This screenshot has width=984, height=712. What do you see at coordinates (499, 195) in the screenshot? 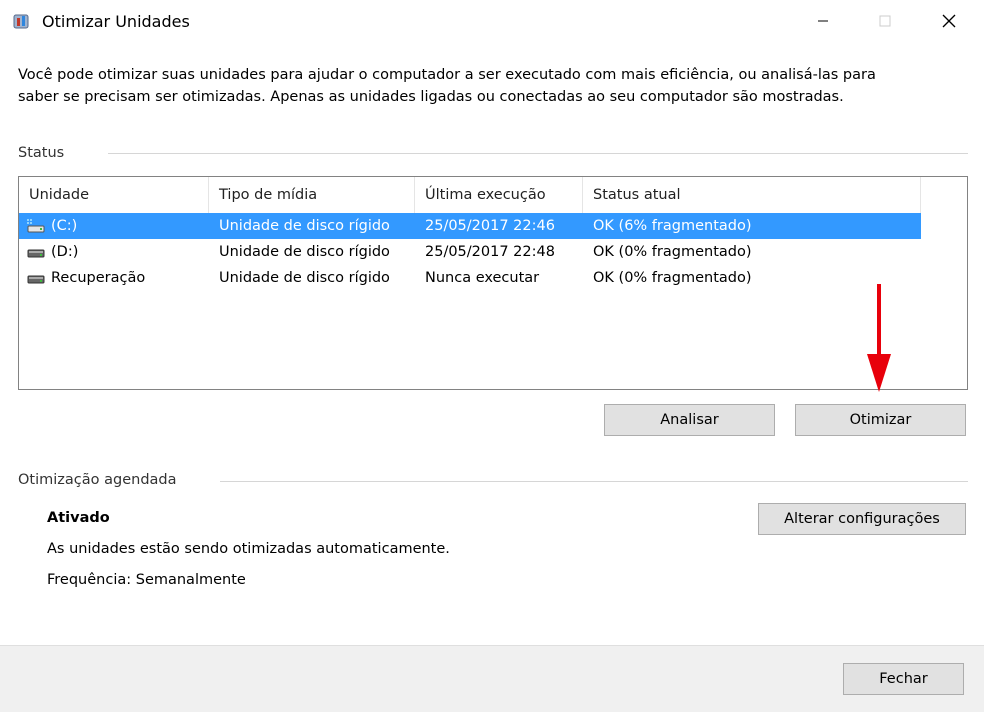
I see `column-header-last-run: Última execução` at bounding box center [499, 195].